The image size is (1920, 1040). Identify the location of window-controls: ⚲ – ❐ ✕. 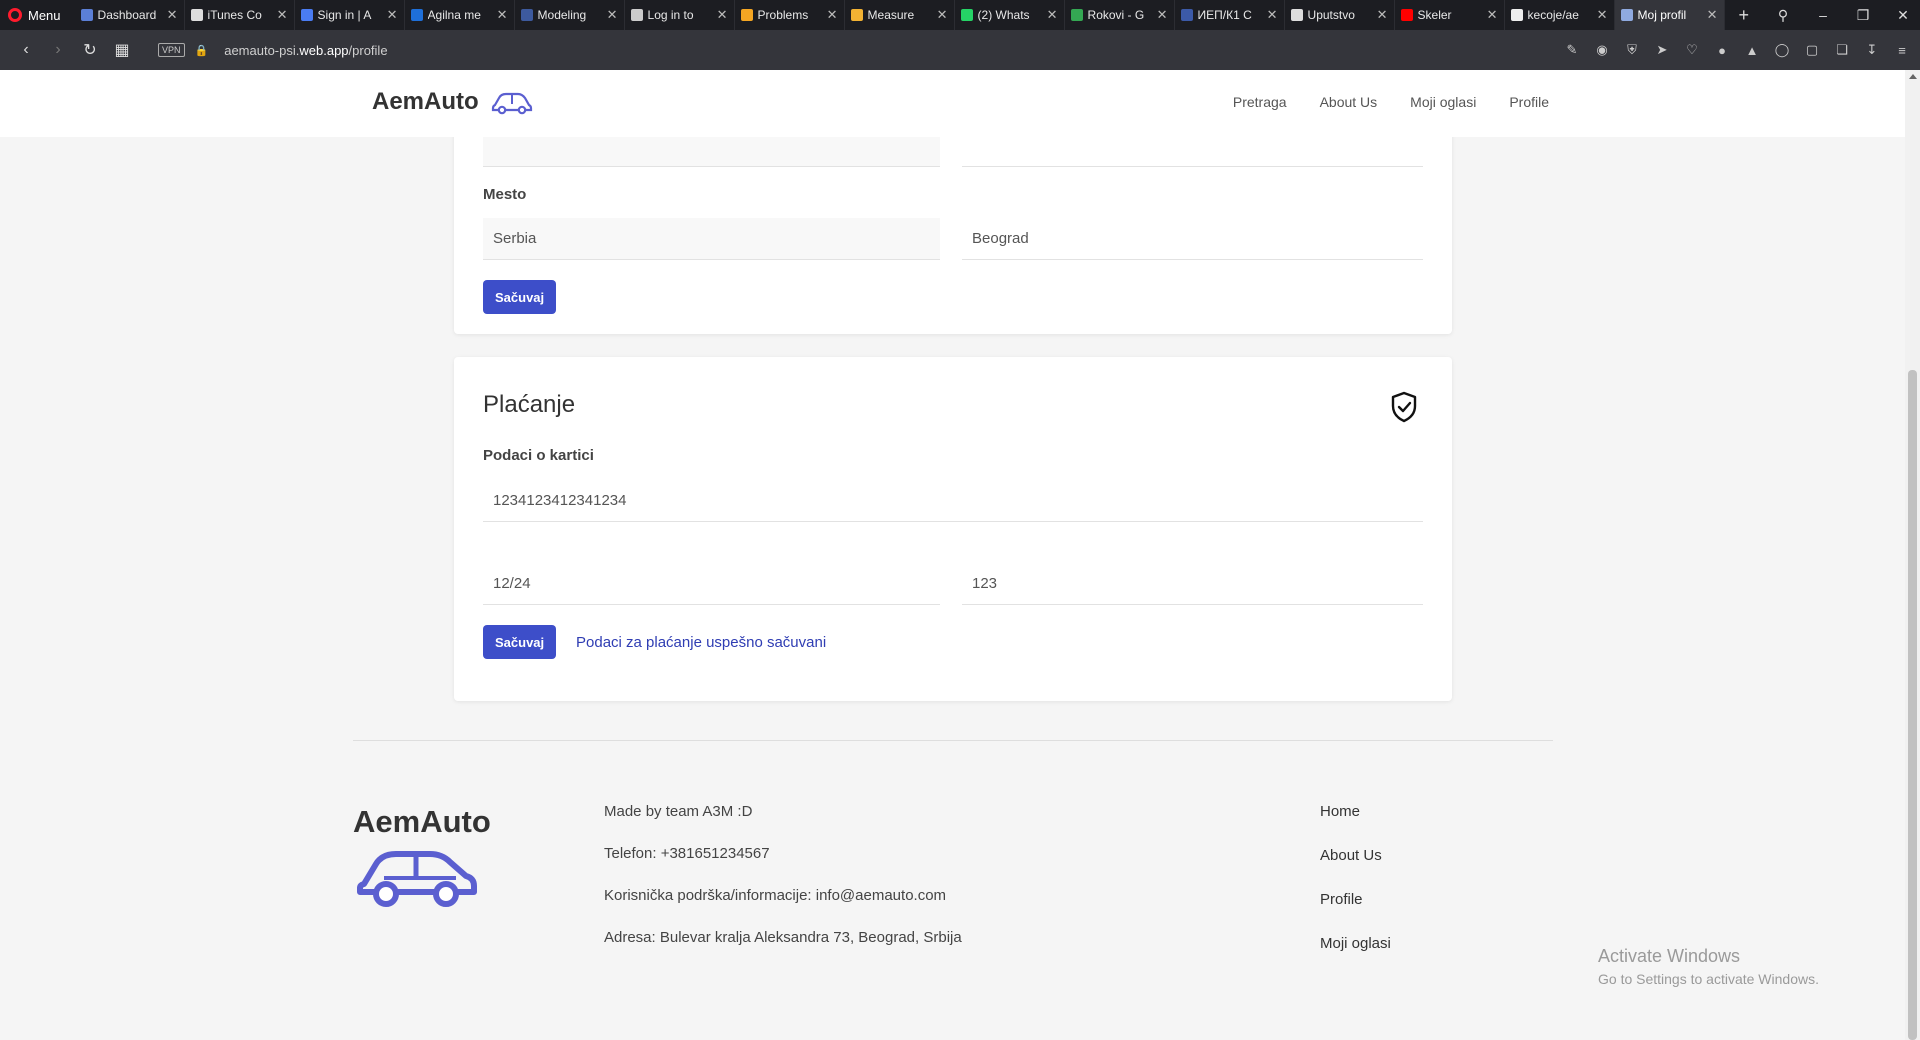
(1841, 15).